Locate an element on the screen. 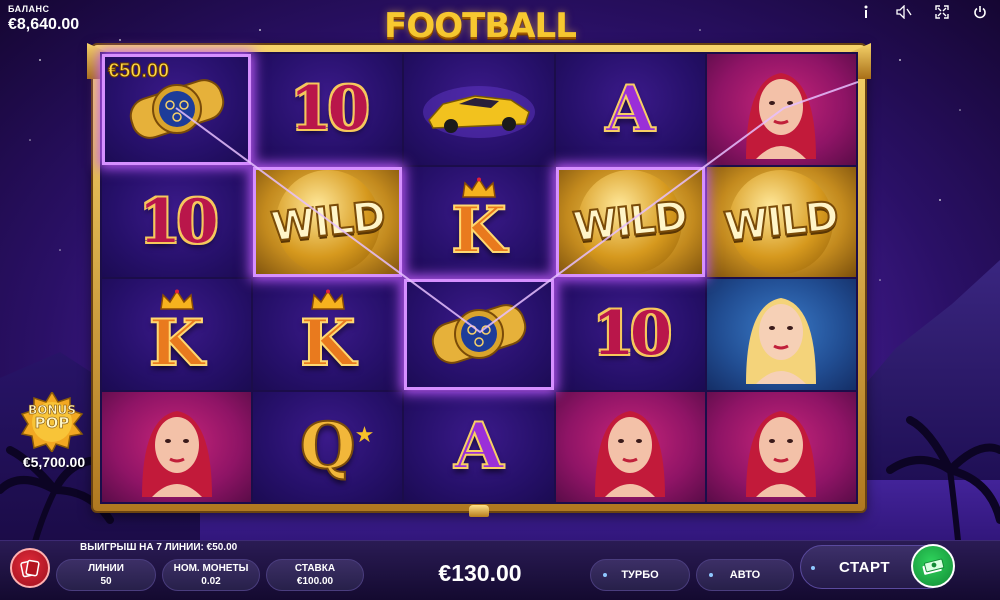 This screenshot has width=1000, height=600. start-indicator is located at coordinates (813, 568).